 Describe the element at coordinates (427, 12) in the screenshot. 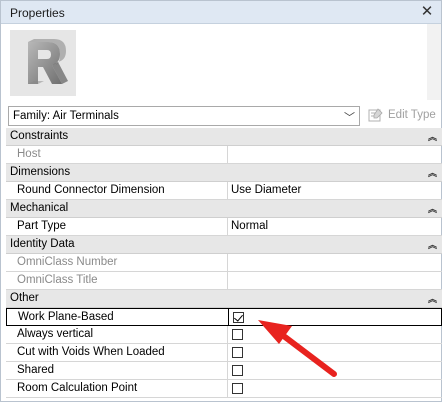

I see `close-icon: ✕` at that location.